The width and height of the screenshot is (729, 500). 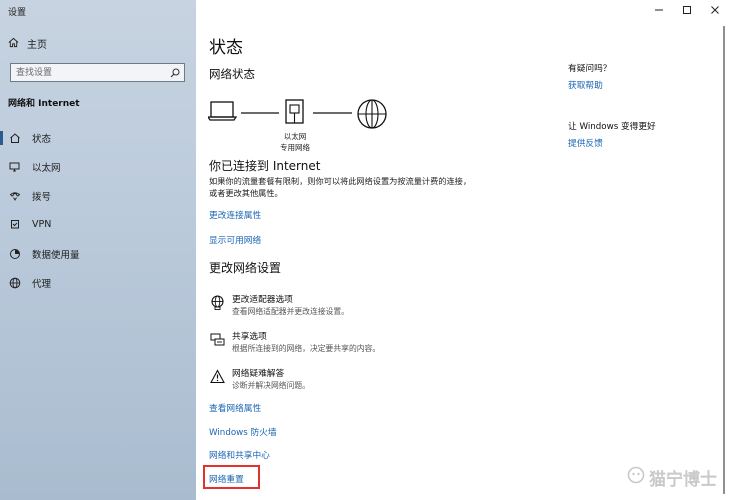 What do you see at coordinates (245, 268) in the screenshot?
I see `change-network-settings-heading: 更改网络设置` at bounding box center [245, 268].